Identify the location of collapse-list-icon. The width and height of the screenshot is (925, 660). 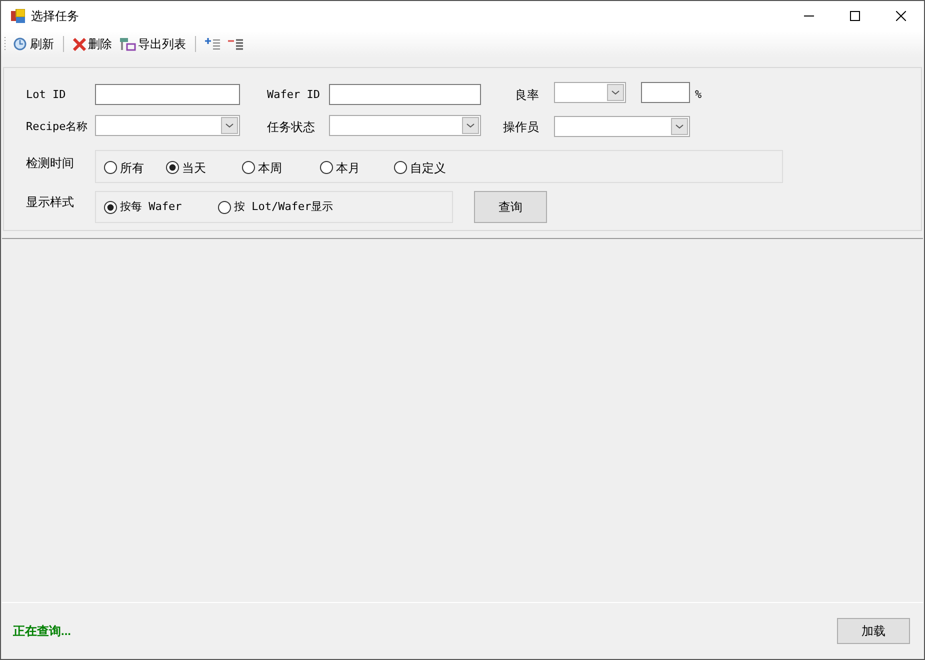
(235, 44).